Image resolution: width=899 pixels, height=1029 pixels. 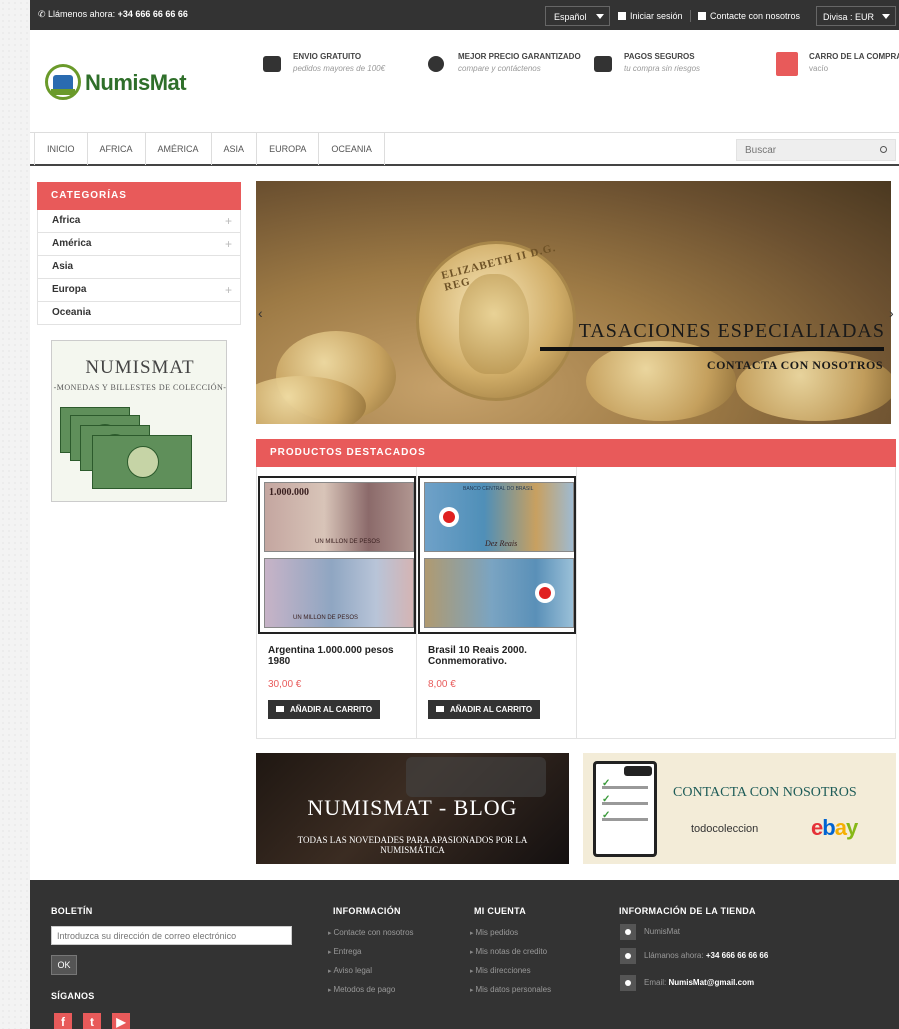 What do you see at coordinates (508, 951) in the screenshot?
I see `footer-link: Mis notas de credito` at bounding box center [508, 951].